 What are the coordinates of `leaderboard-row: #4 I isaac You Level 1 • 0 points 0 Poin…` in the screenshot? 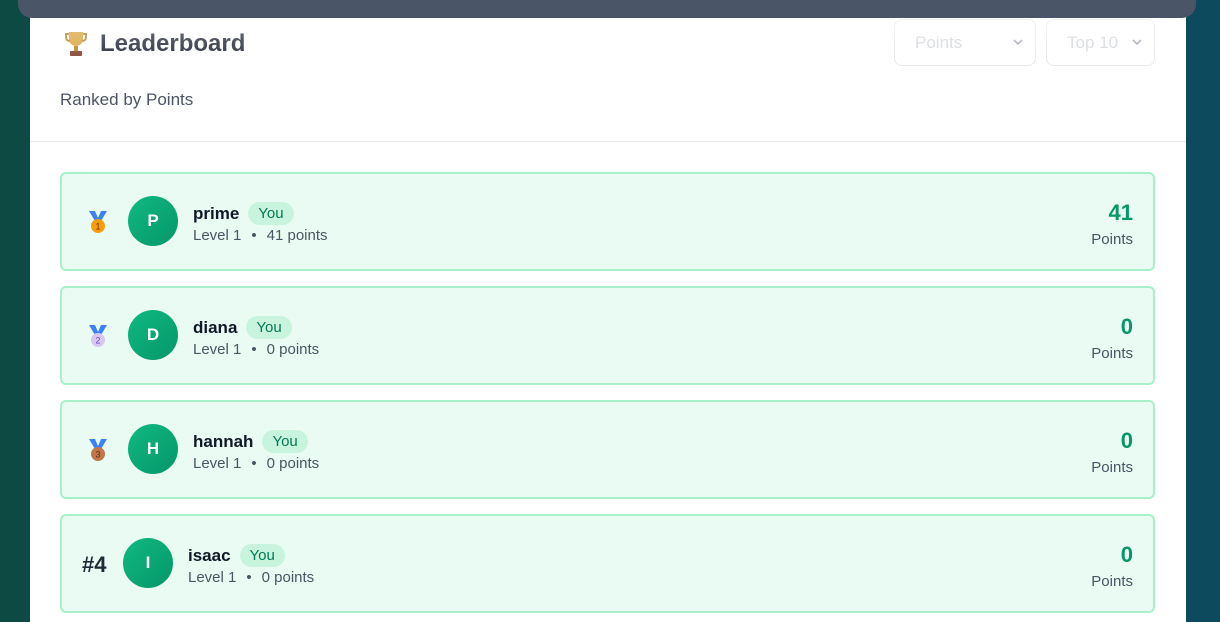 It's located at (607, 563).